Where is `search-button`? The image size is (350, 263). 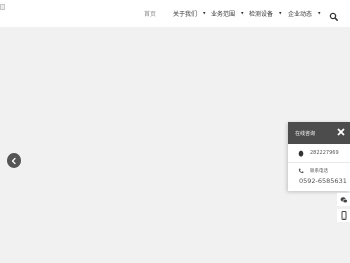
search-button is located at coordinates (334, 14).